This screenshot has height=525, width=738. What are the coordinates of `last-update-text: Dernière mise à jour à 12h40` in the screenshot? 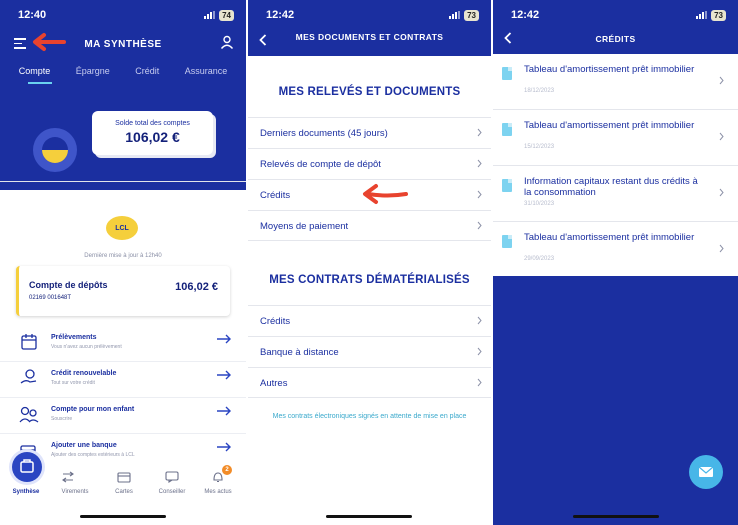 It's located at (123, 256).